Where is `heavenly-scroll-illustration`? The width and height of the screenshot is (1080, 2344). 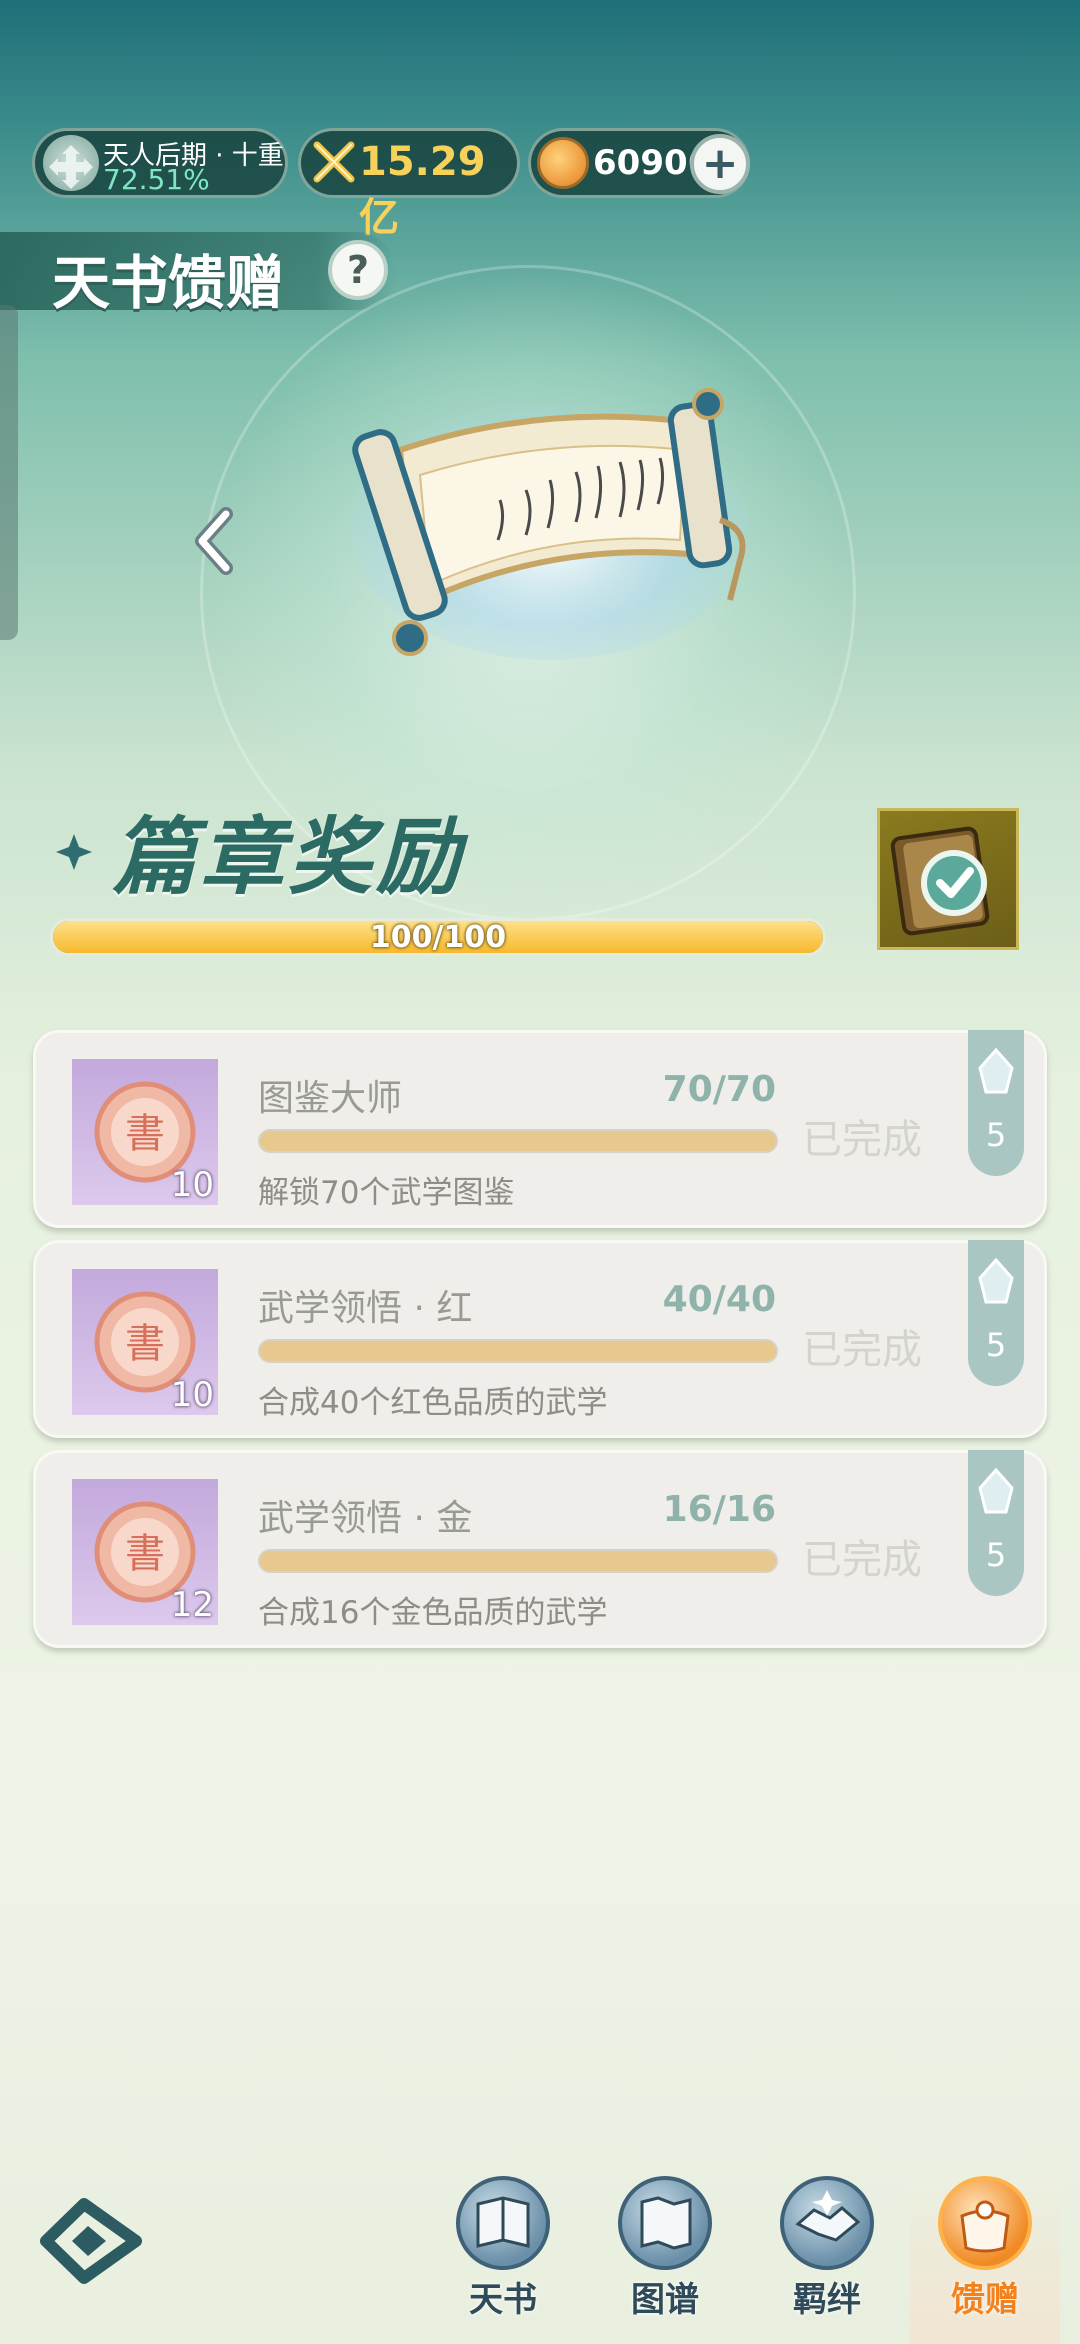 heavenly-scroll-illustration is located at coordinates (550, 520).